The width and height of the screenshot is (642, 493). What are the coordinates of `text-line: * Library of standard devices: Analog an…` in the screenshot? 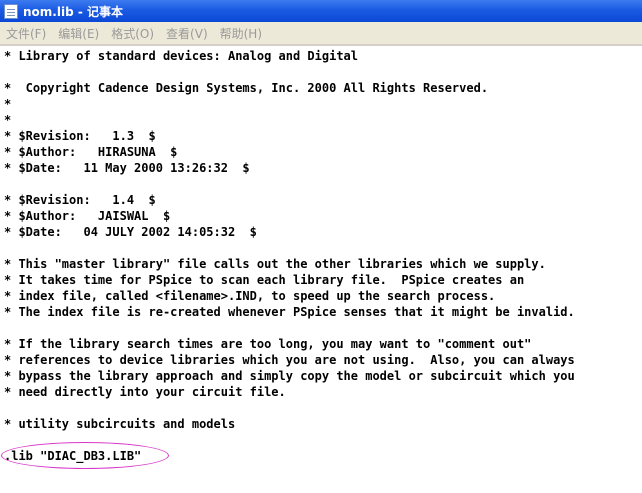 It's located at (181, 56).